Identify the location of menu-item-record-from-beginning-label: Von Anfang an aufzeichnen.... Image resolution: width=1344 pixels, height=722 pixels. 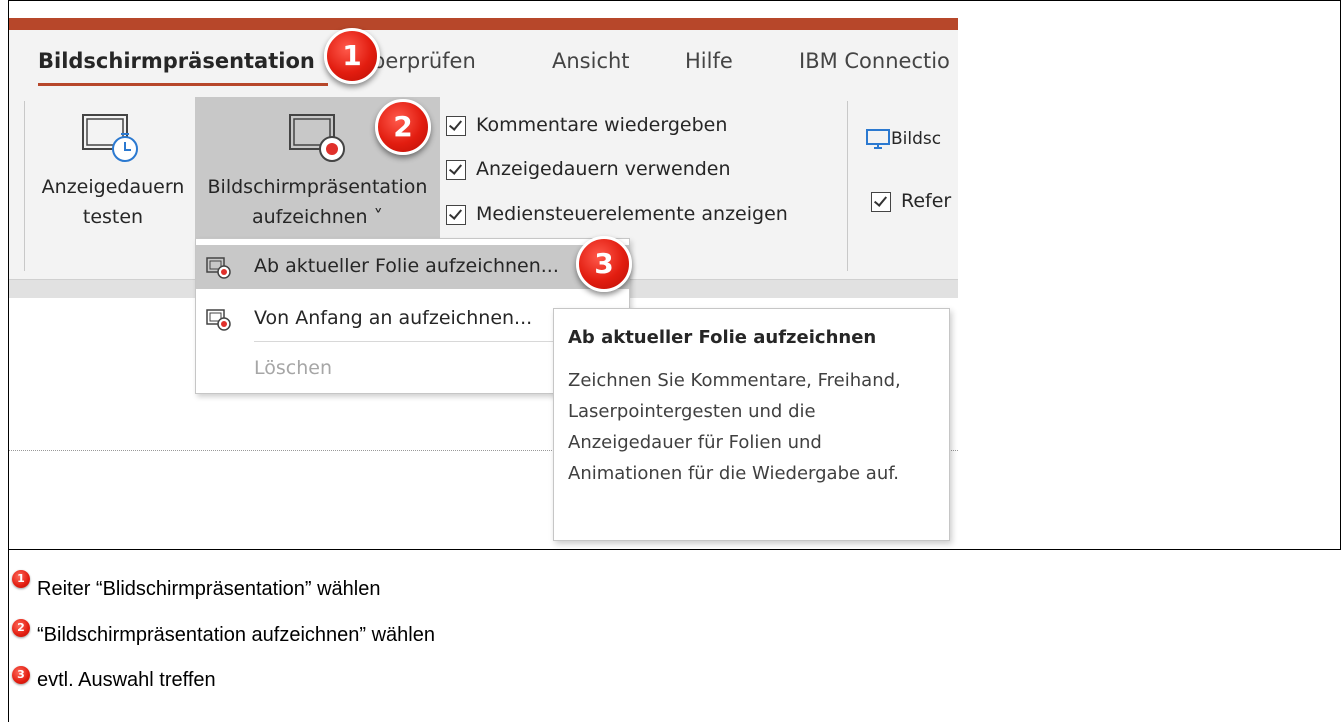
(393, 318).